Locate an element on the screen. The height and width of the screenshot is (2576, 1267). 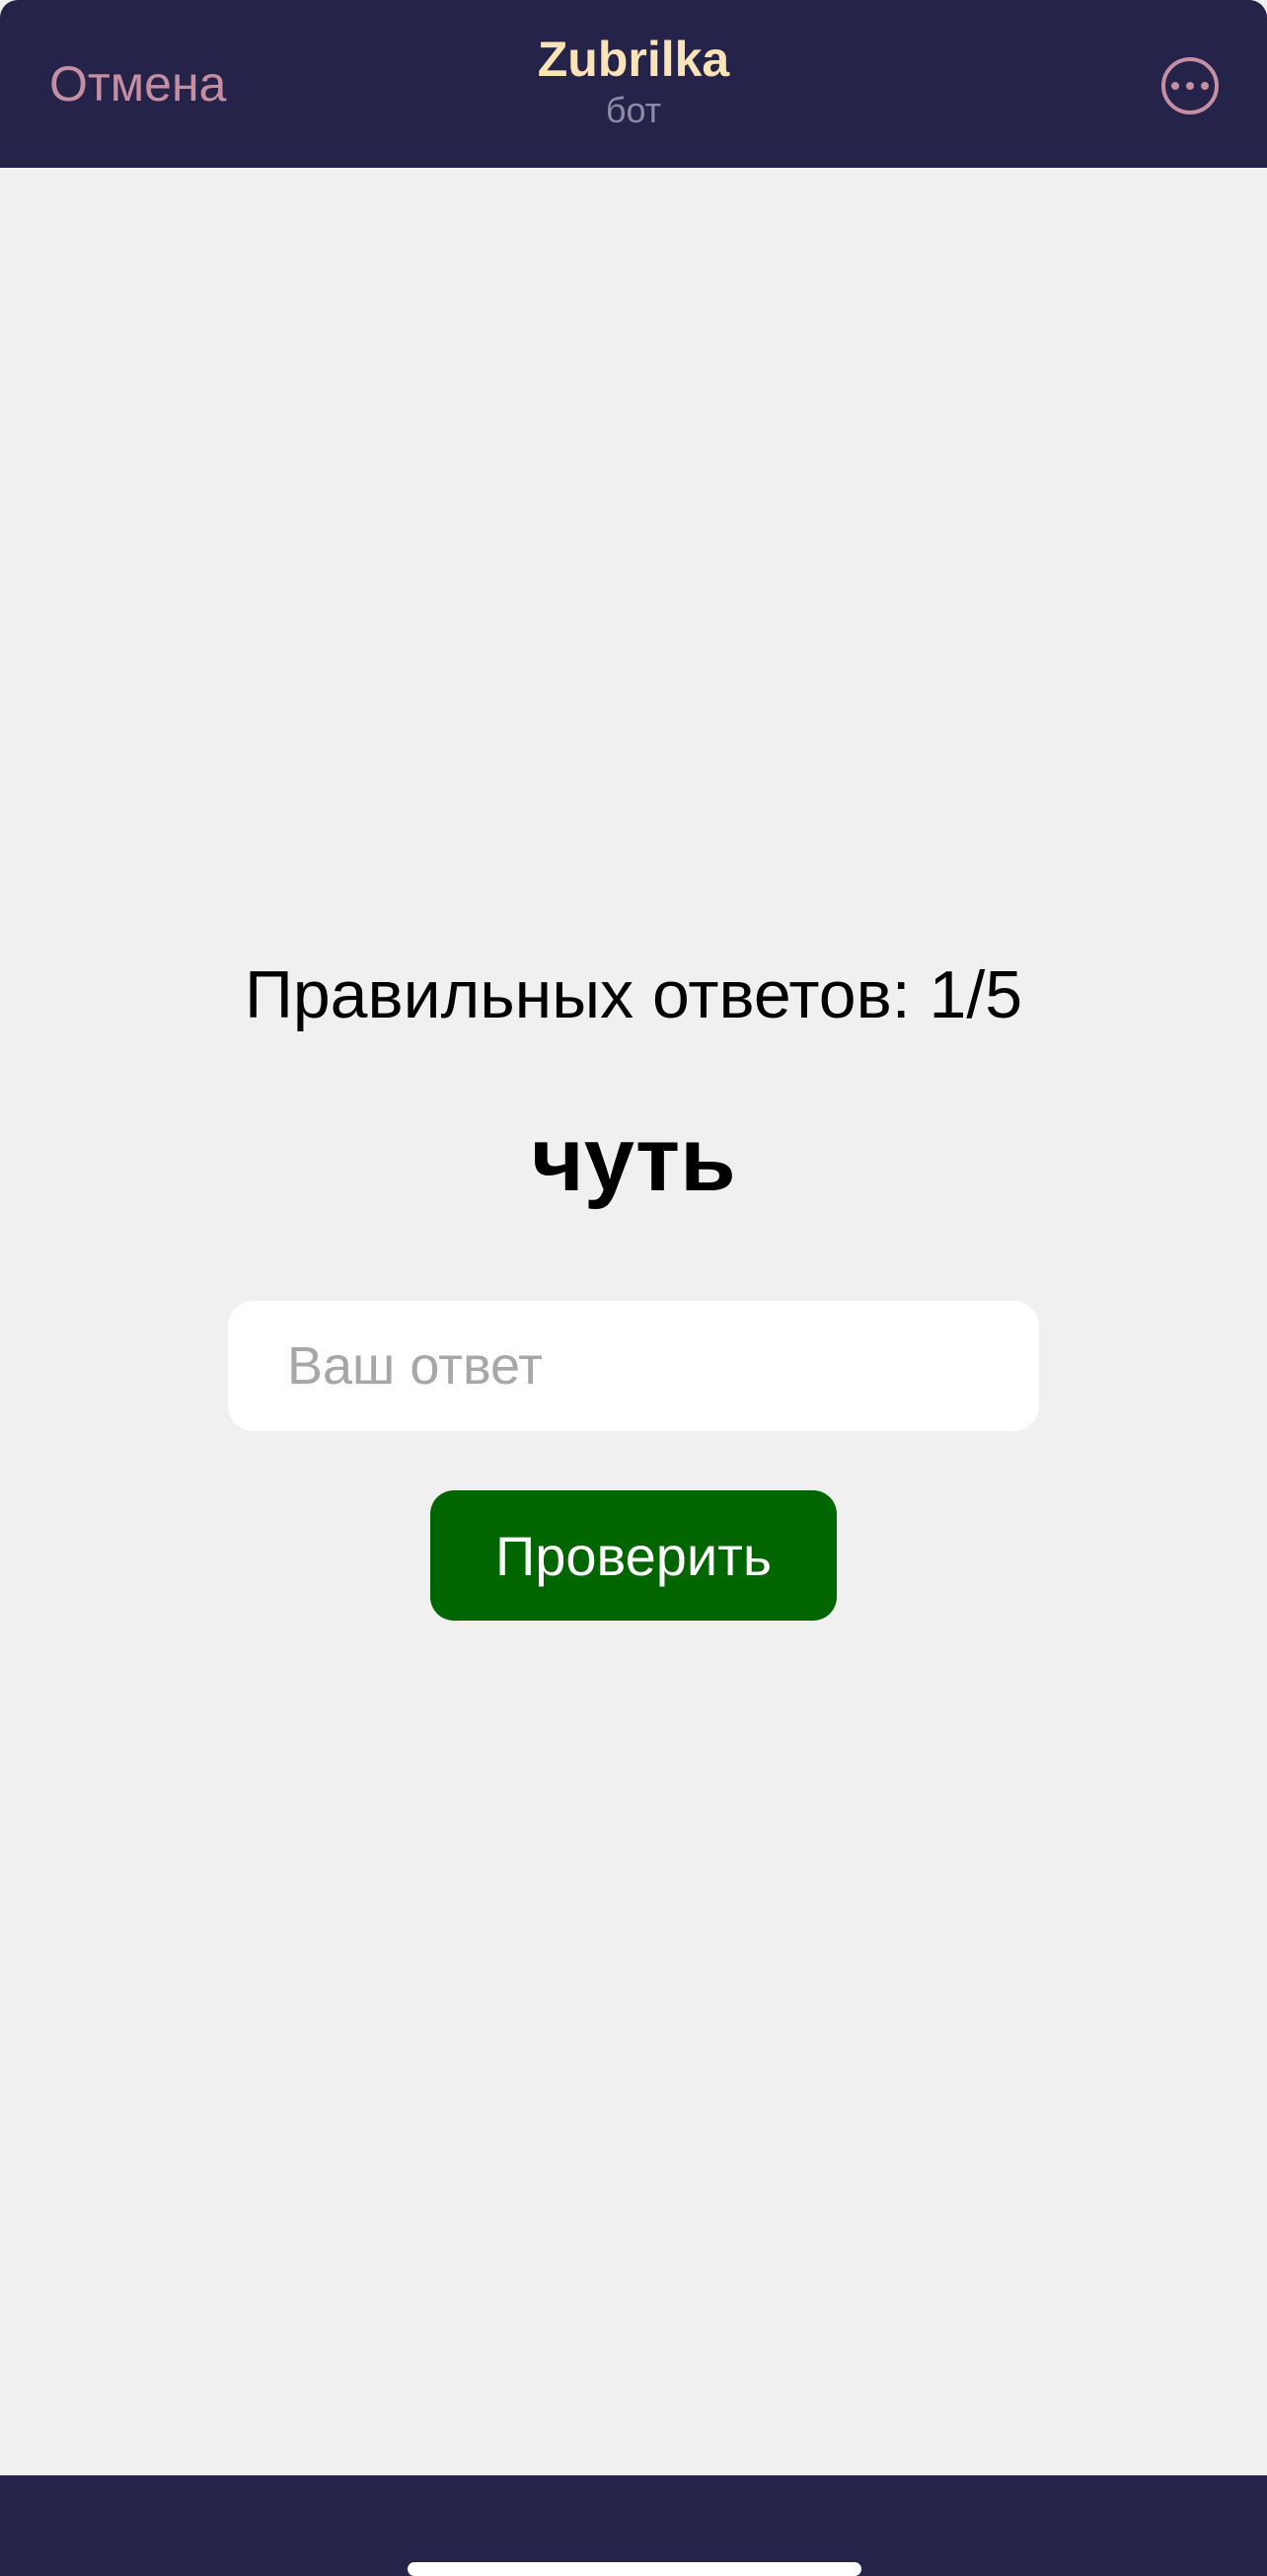
app-header: Отмена Zubrilka бот is located at coordinates (633, 84).